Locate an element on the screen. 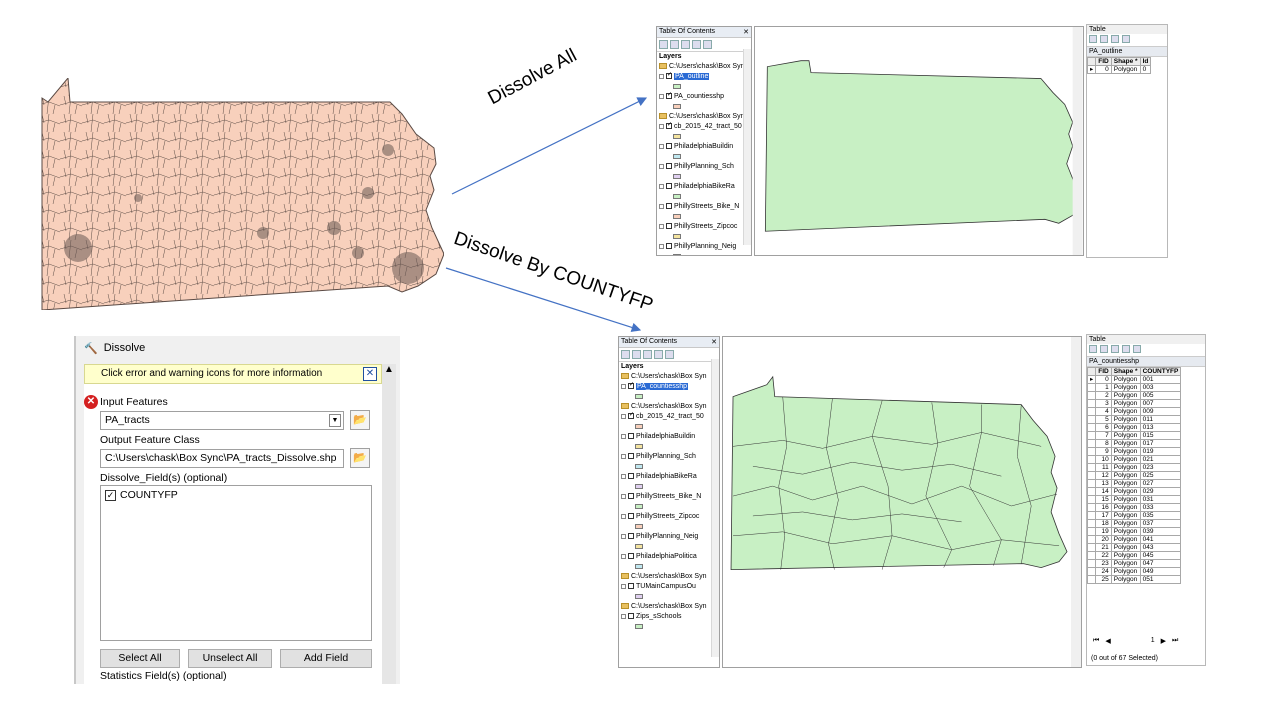 Image resolution: width=1280 pixels, height=720 pixels. column-header: FID is located at coordinates (1103, 371).